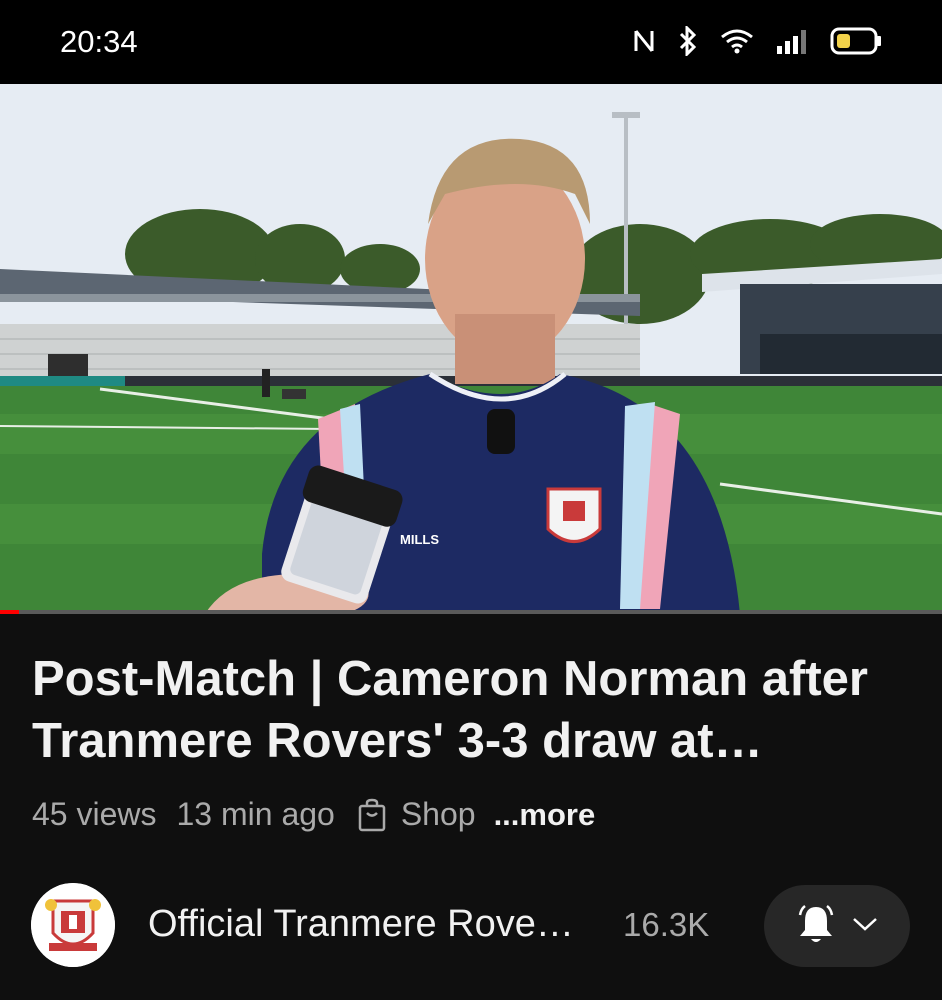 The image size is (942, 1000). I want to click on bell-icon, so click(816, 926).